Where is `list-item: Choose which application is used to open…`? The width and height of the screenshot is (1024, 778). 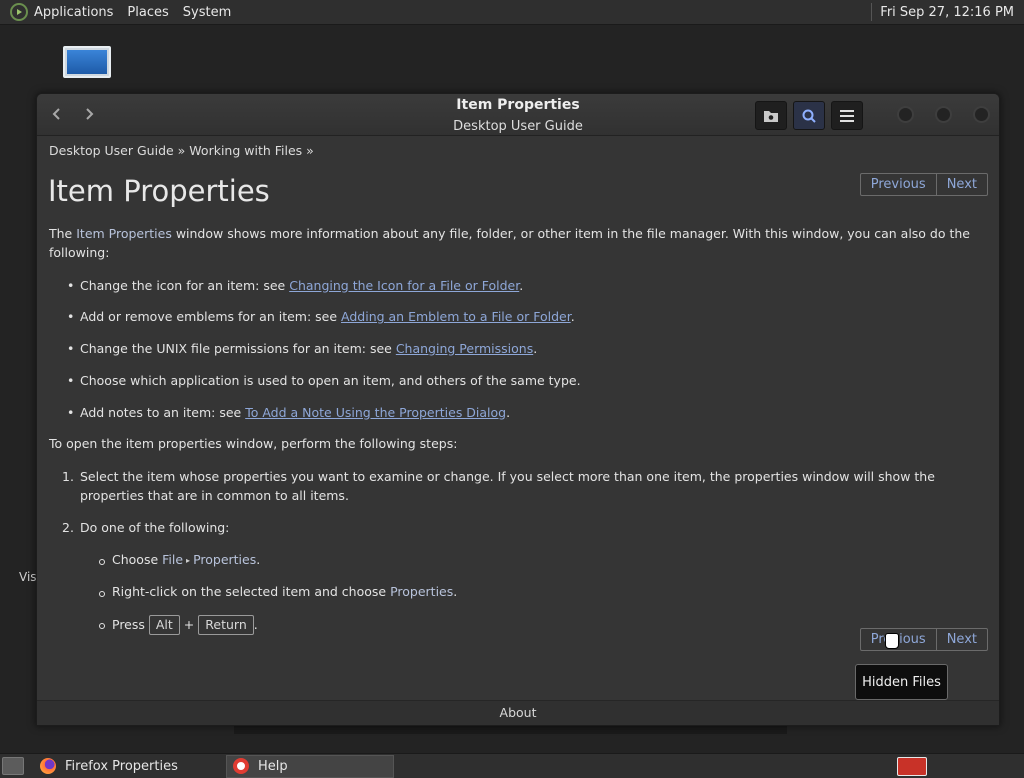 list-item: Choose which application is used to open… is located at coordinates (530, 381).